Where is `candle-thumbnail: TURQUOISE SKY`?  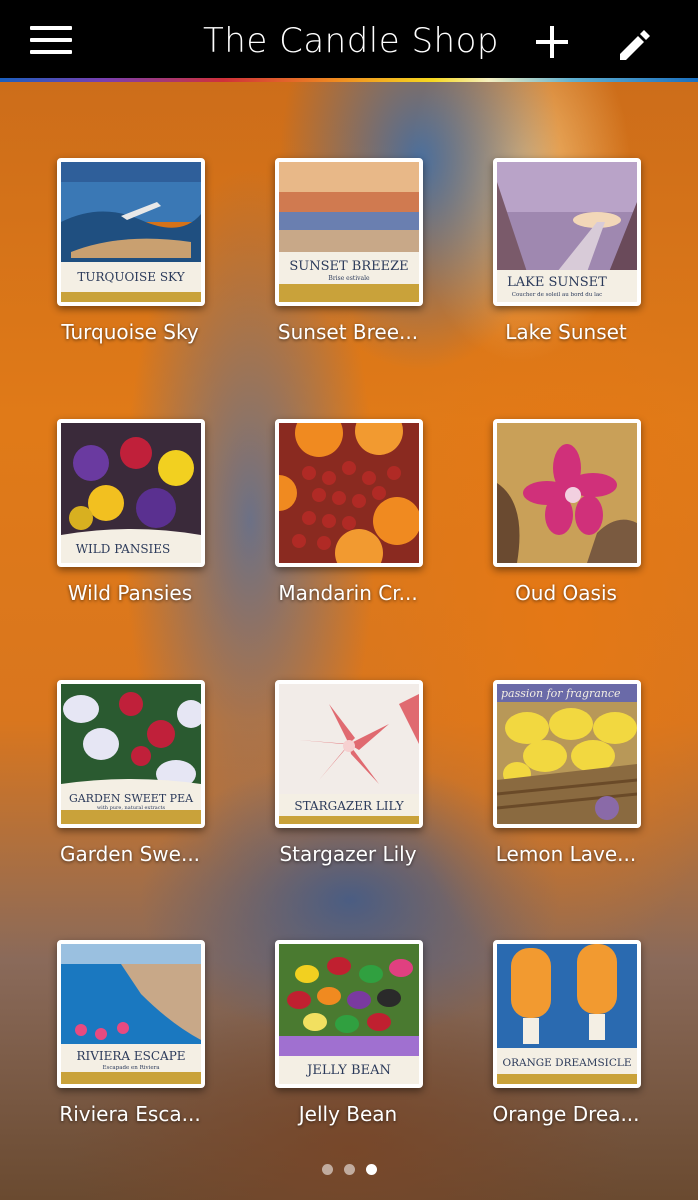
candle-thumbnail: TURQUOISE SKY is located at coordinates (131, 232).